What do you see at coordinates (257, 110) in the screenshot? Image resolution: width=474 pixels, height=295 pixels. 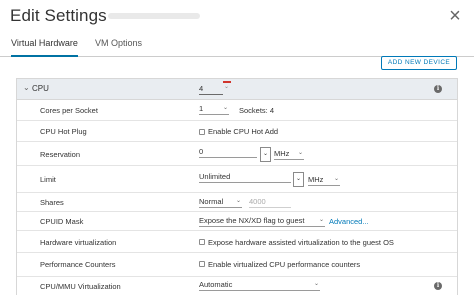 I see `sockets-text: Sockets: 4` at bounding box center [257, 110].